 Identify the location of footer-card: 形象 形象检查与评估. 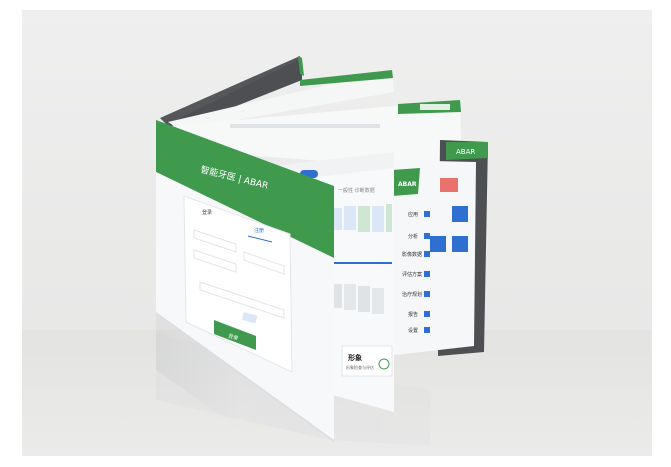
(367, 361).